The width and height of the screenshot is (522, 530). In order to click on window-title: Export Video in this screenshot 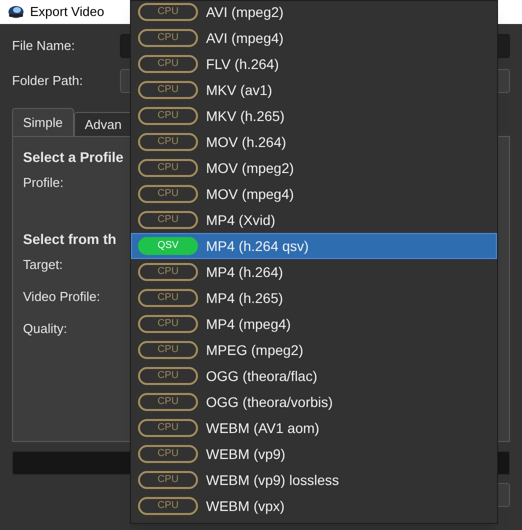, I will do `click(67, 12)`.